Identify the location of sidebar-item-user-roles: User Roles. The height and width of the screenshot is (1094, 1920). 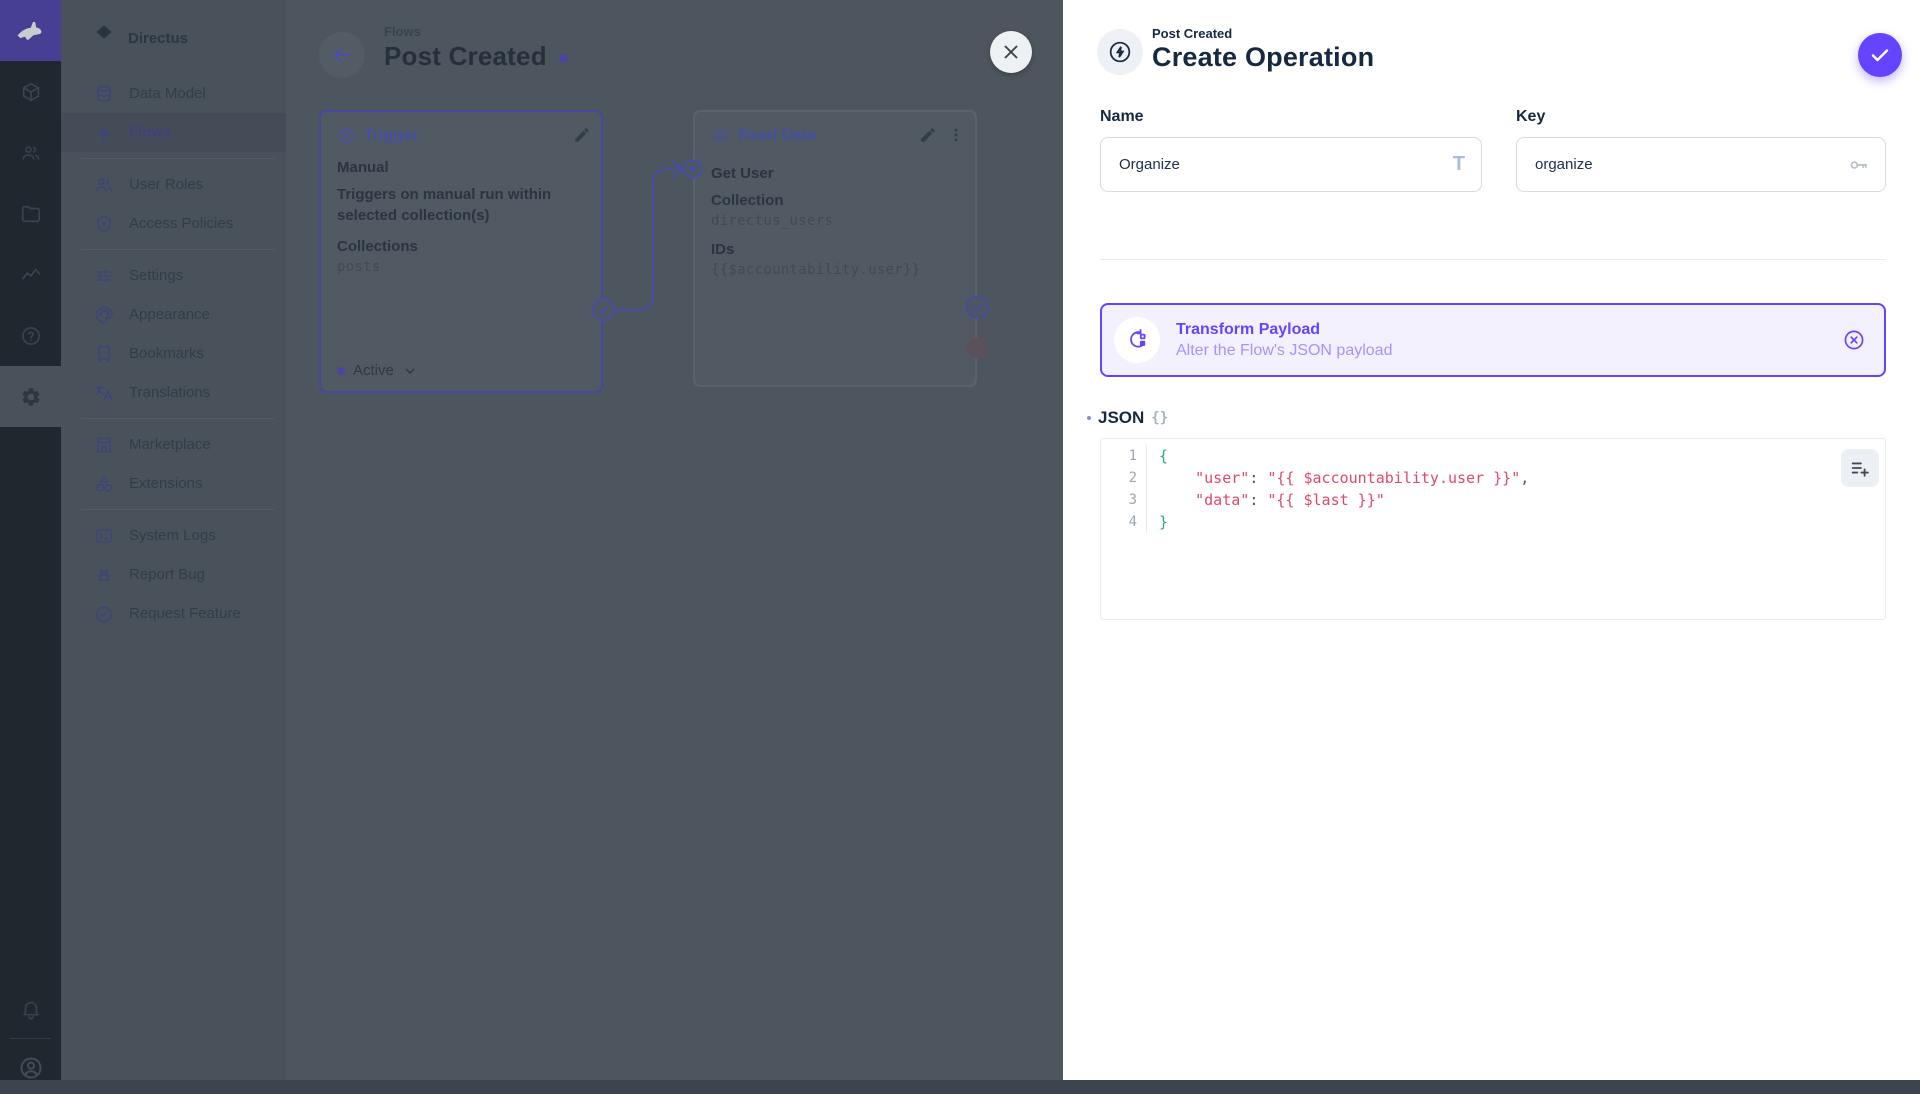
(173, 184).